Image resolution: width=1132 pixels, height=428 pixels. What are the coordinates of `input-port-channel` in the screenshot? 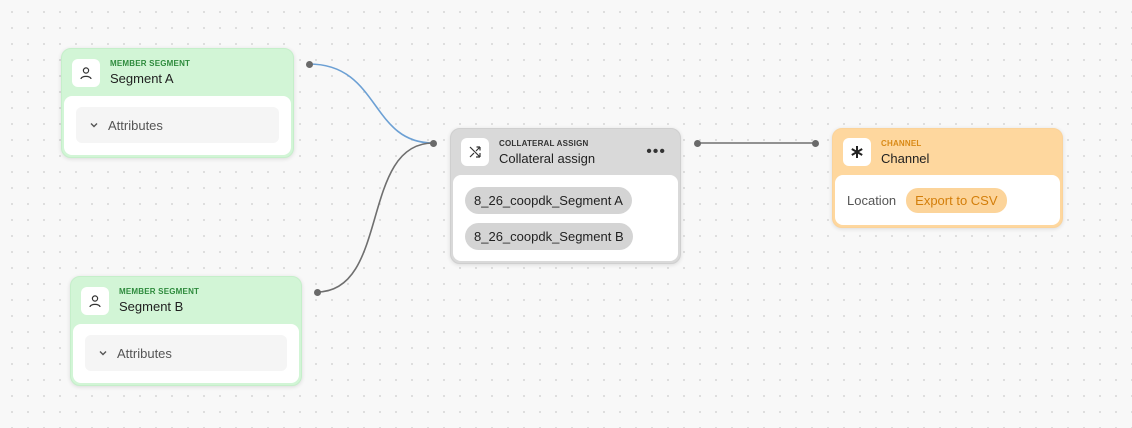 It's located at (815, 143).